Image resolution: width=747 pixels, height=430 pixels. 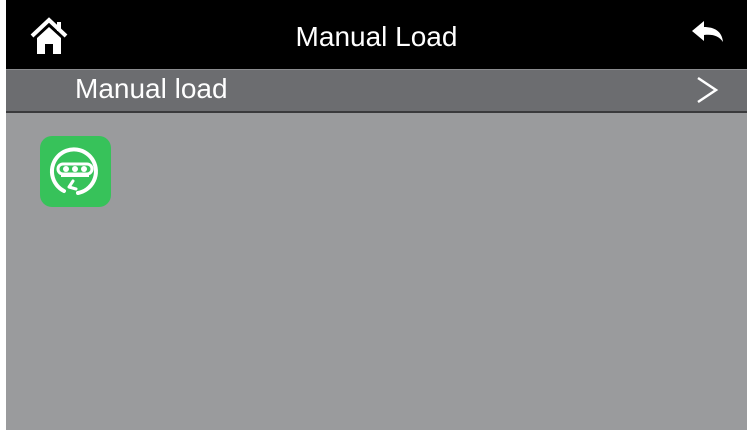 I want to click on home-icon, so click(x=49, y=35).